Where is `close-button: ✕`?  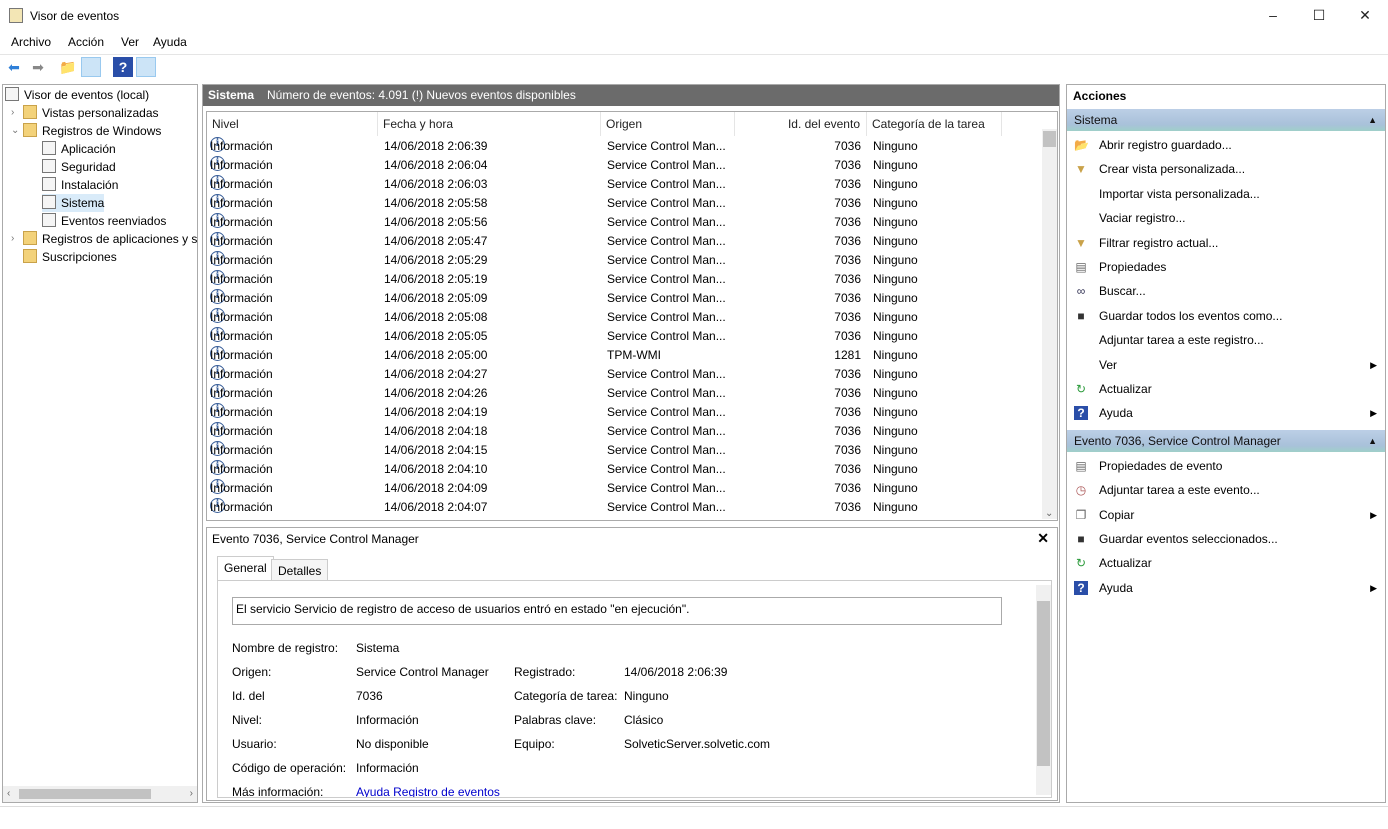 close-button: ✕ is located at coordinates (1365, 15).